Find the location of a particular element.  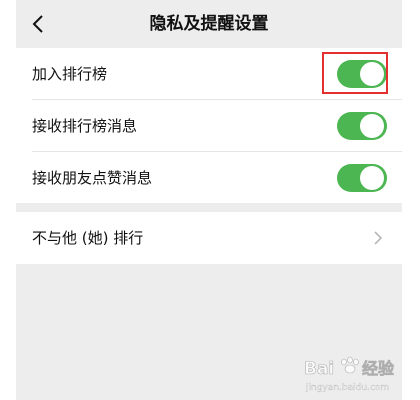

setting-row-ranking-messages: 接收排行榜消息 is located at coordinates (209, 126).